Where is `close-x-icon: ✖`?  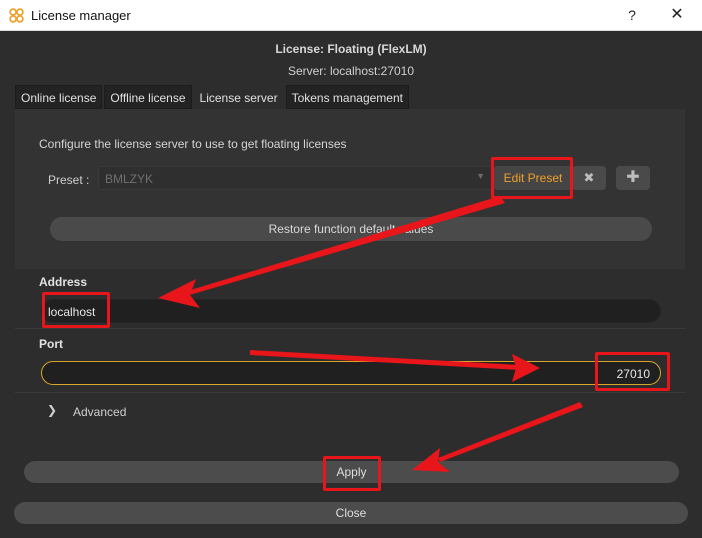
close-x-icon: ✖ is located at coordinates (589, 177).